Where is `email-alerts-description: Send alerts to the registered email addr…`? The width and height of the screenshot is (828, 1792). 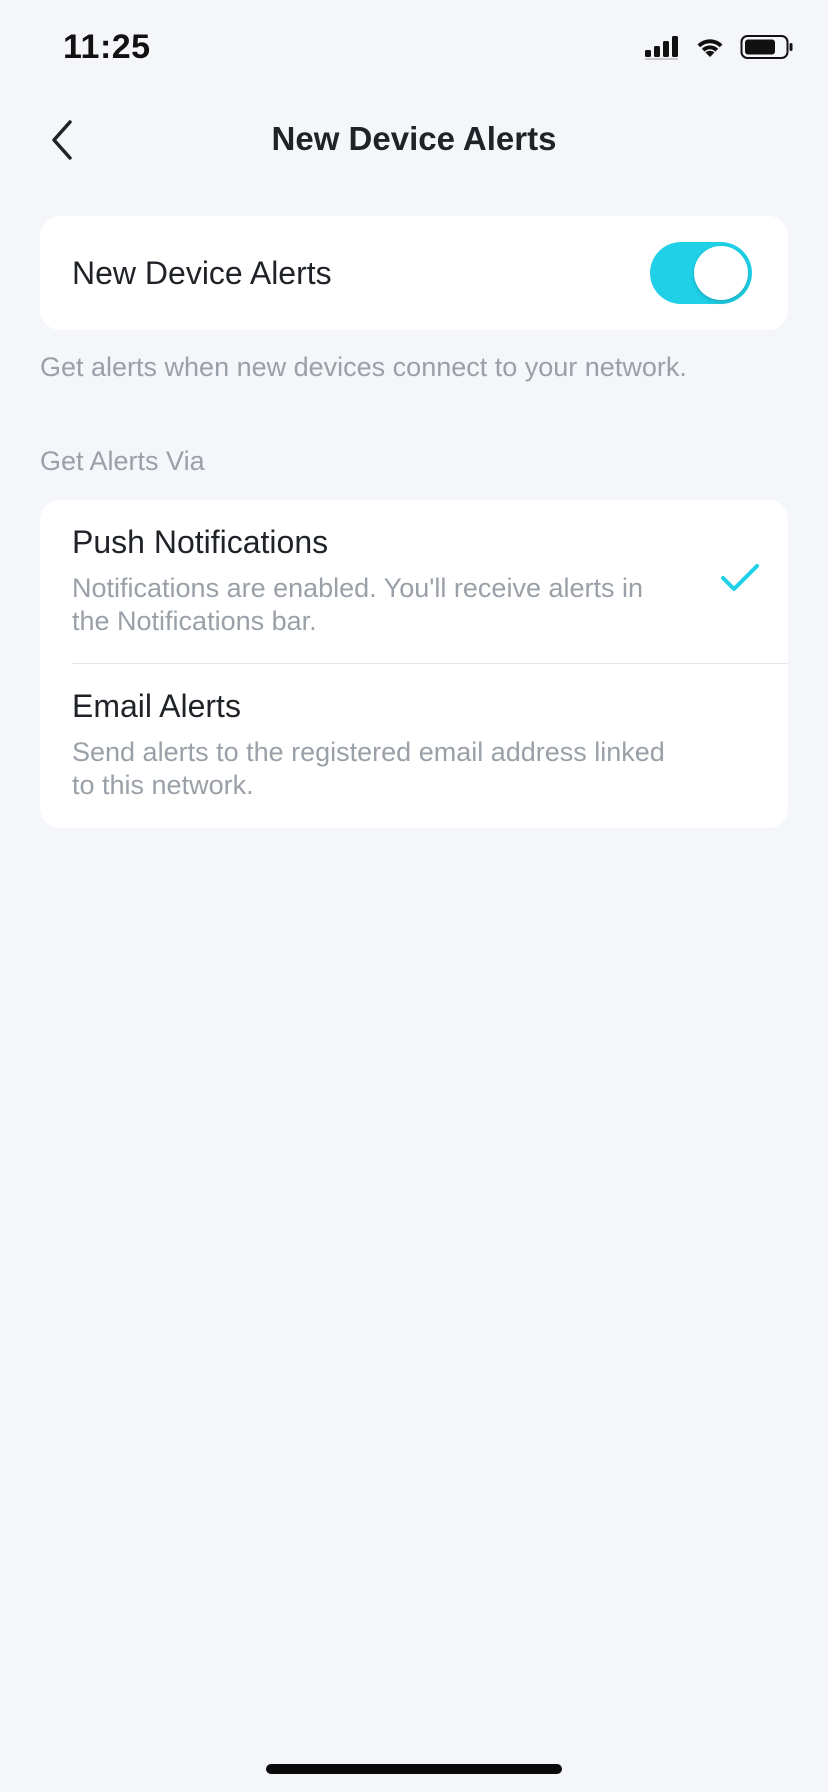 email-alerts-description: Send alerts to the registered email addr… is located at coordinates (368, 768).